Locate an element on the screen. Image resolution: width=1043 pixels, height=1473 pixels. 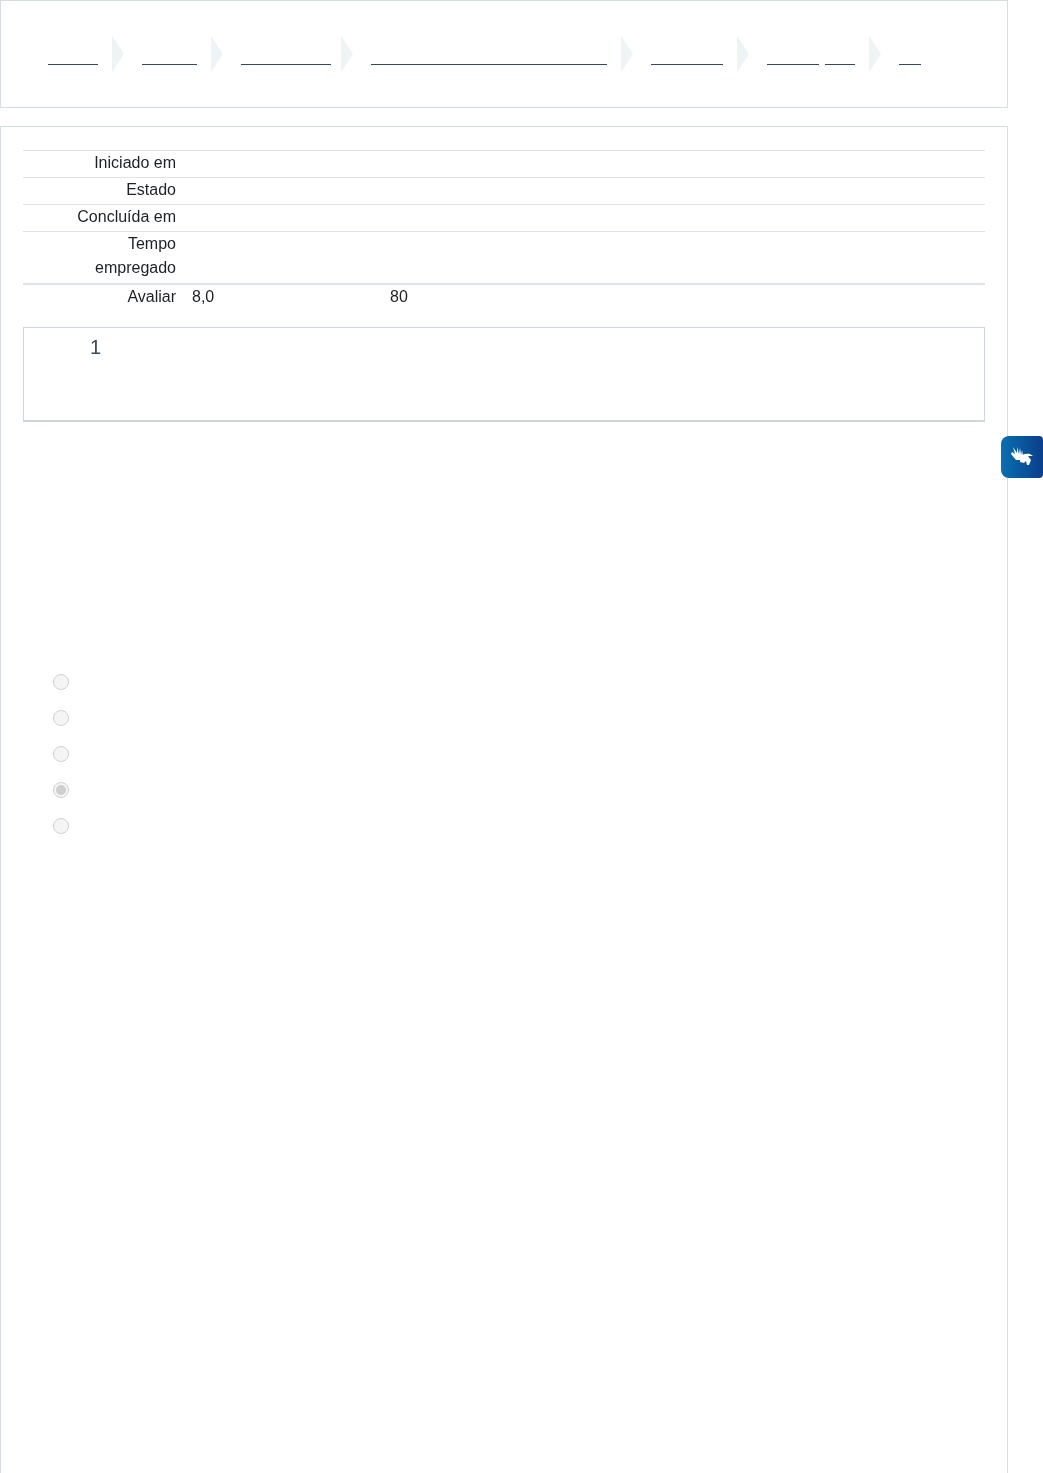
field-label: Tempo empregado is located at coordinates (135, 256).